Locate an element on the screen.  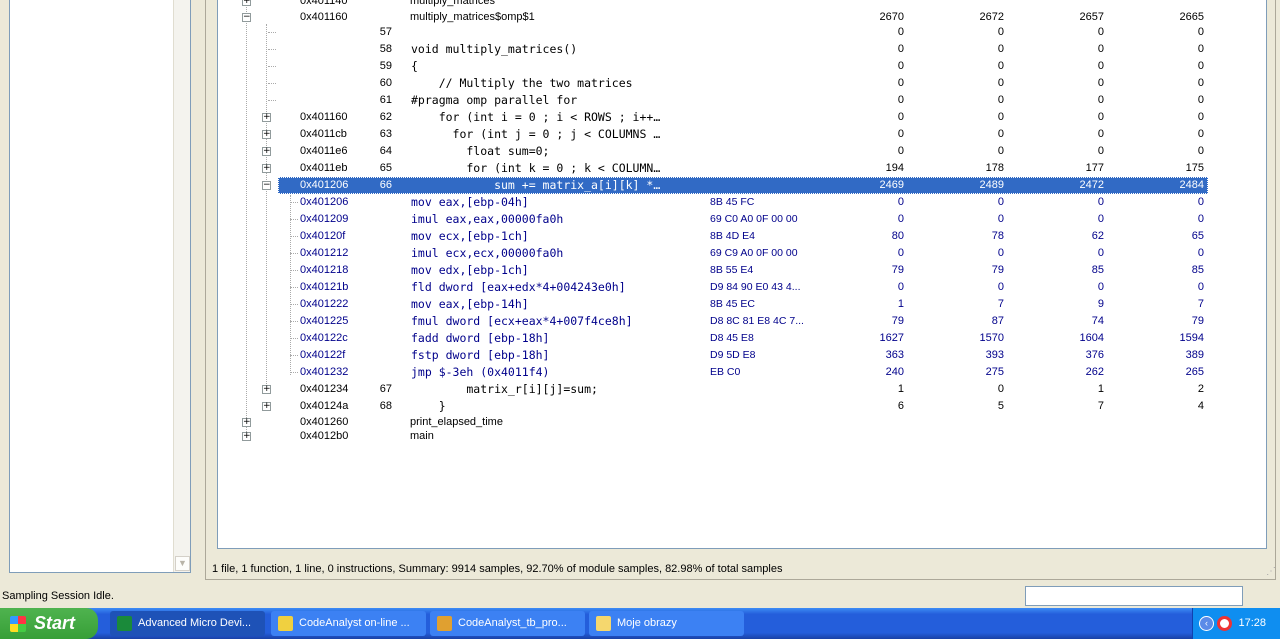
taskbar-item-label: Moje obrazy is located at coordinates (647, 623).